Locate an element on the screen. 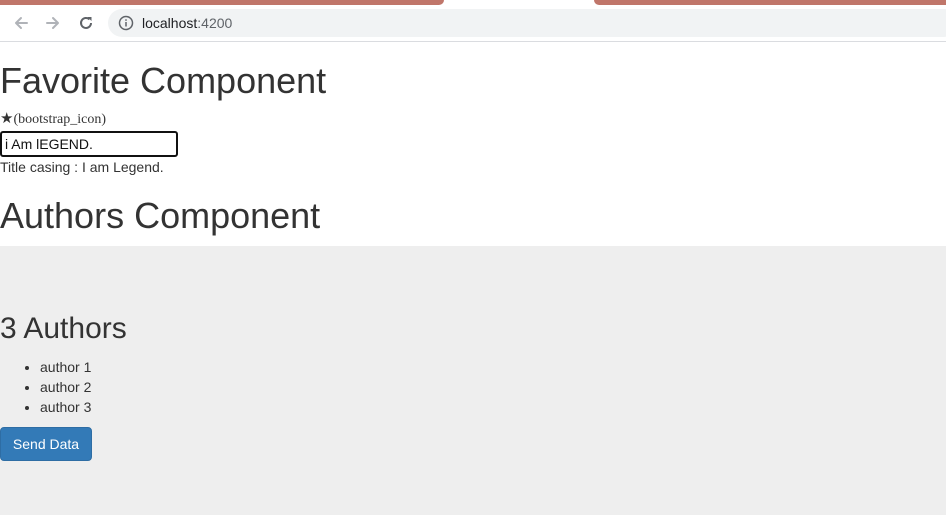  forward-button is located at coordinates (53, 23).